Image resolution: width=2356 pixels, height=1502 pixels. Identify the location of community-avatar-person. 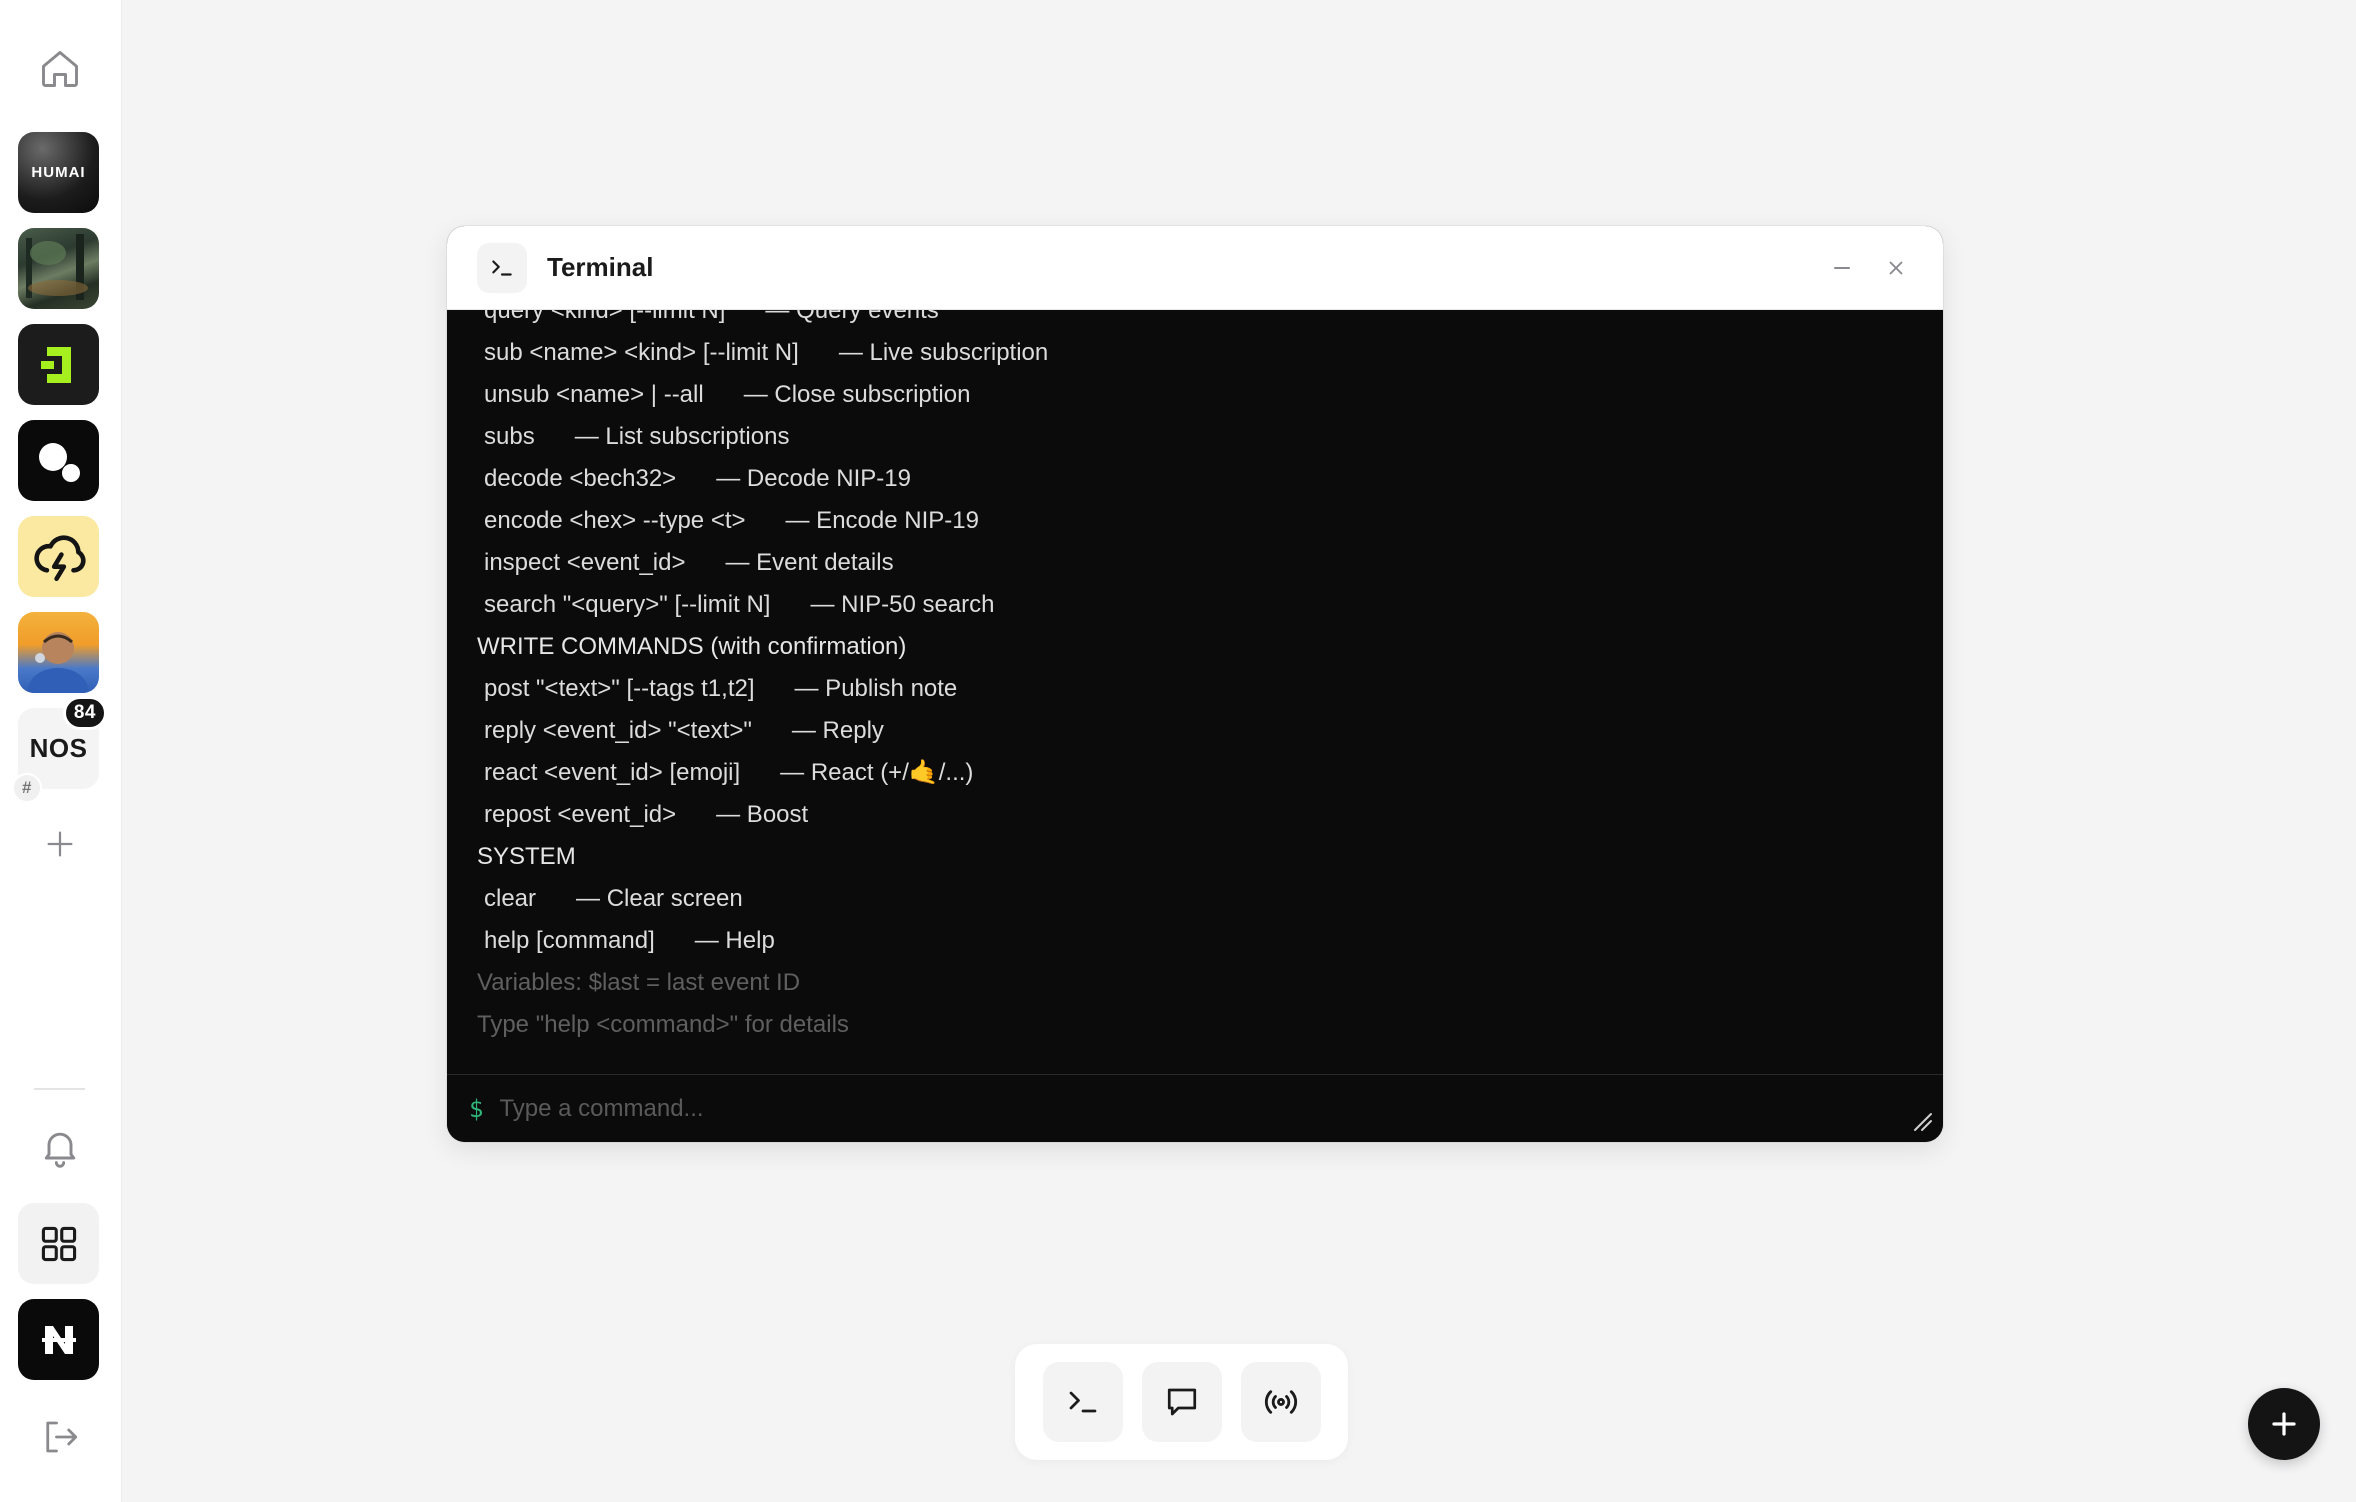
(58, 652).